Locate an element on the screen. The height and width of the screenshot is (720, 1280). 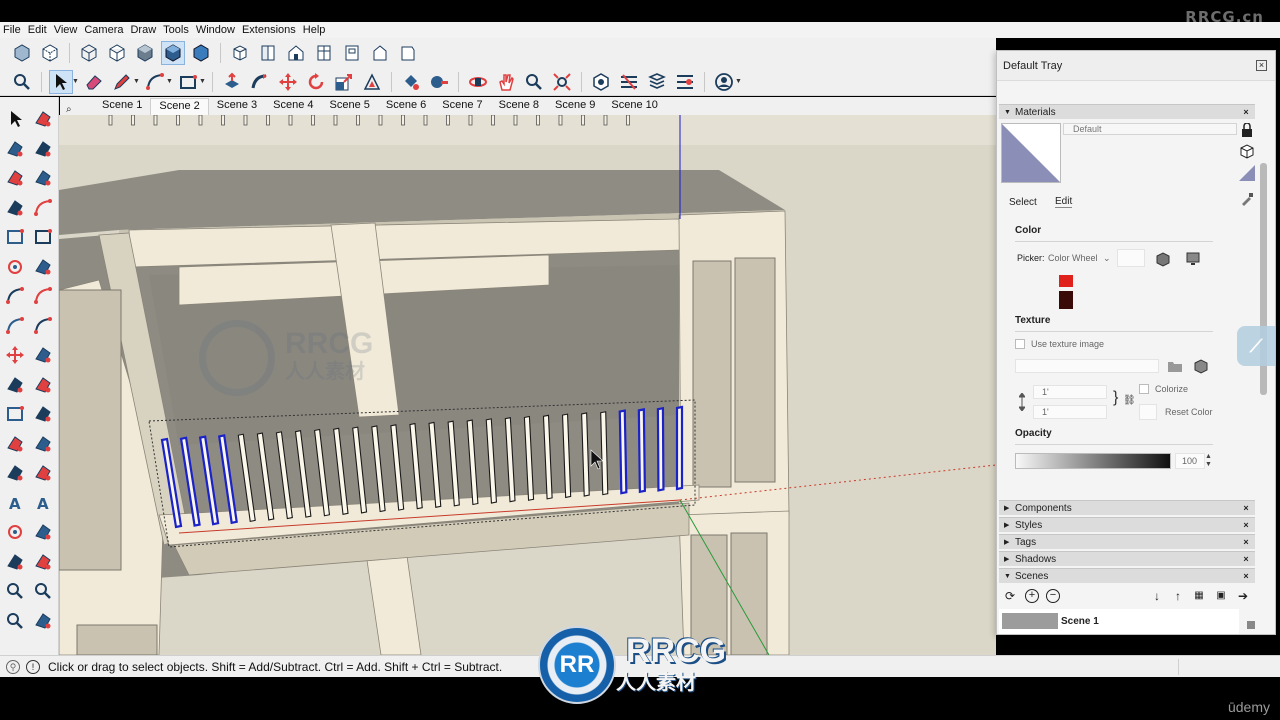
arc-icon is located at coordinates (15, 296).